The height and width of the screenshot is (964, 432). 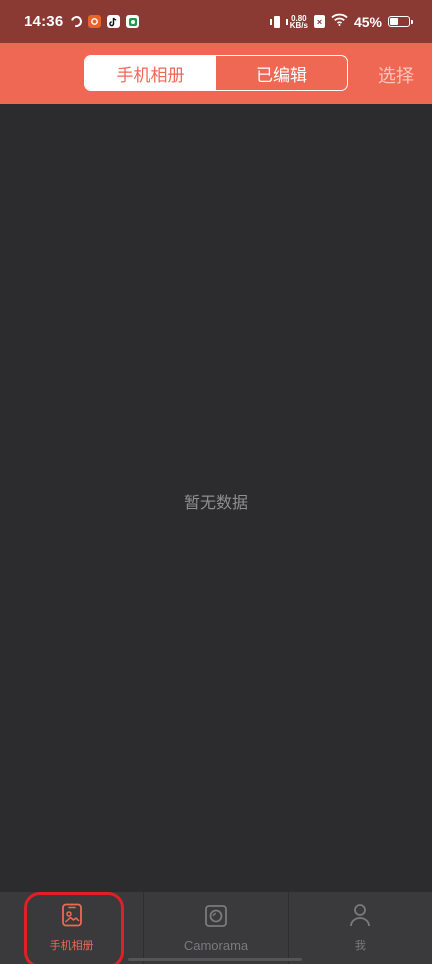 I want to click on camera-icon, so click(x=216, y=918).